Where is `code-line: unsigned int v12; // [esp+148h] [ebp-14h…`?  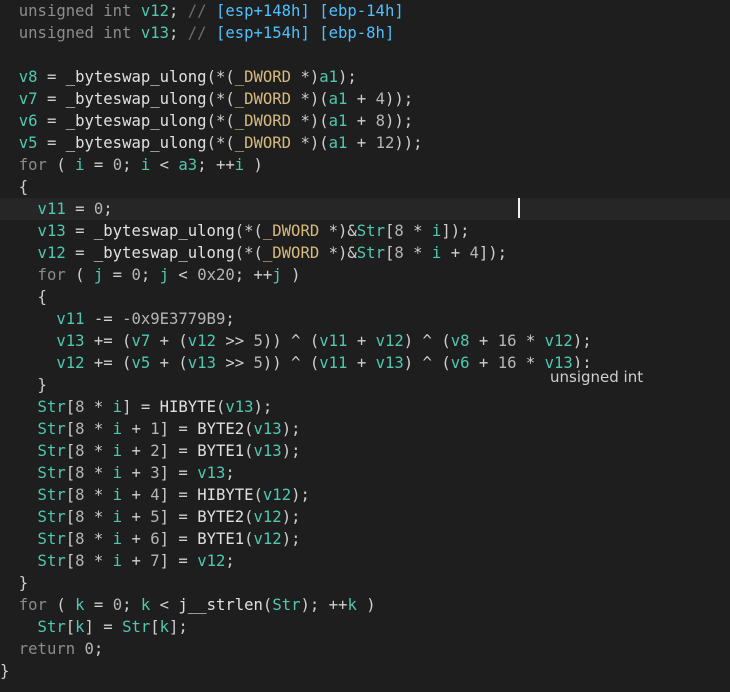 code-line: unsigned int v12; // [esp+148h] [ebp-14h… is located at coordinates (365, 11).